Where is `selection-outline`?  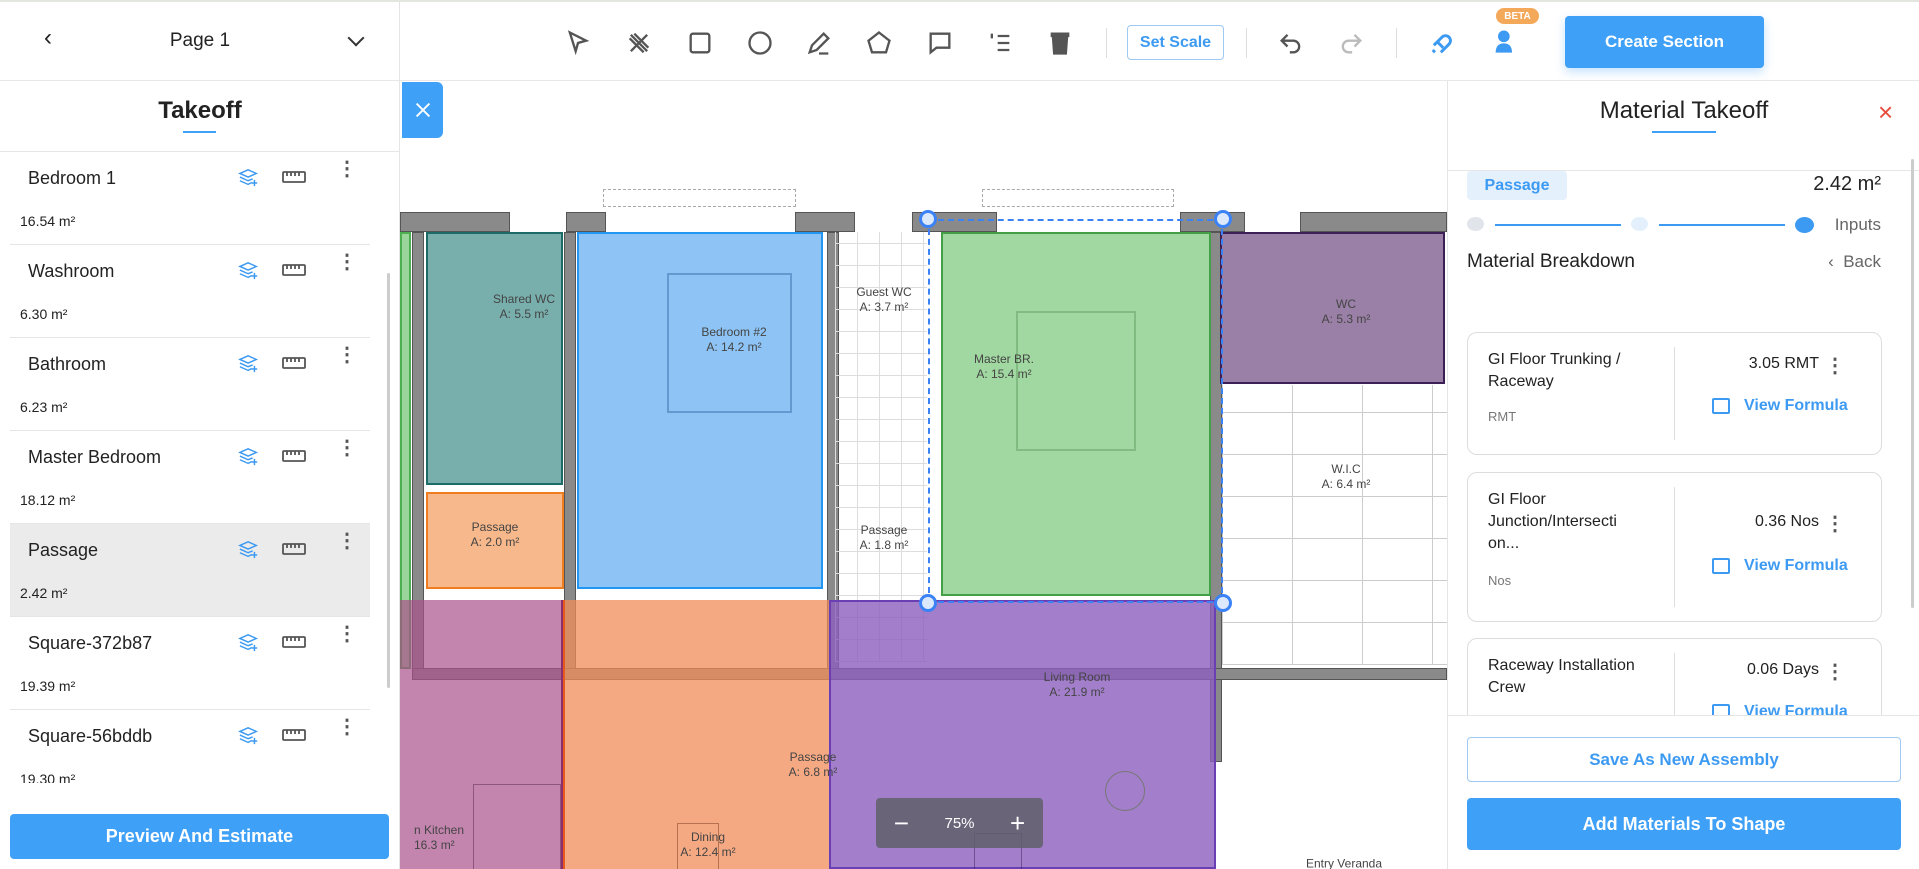
selection-outline is located at coordinates (1075, 411).